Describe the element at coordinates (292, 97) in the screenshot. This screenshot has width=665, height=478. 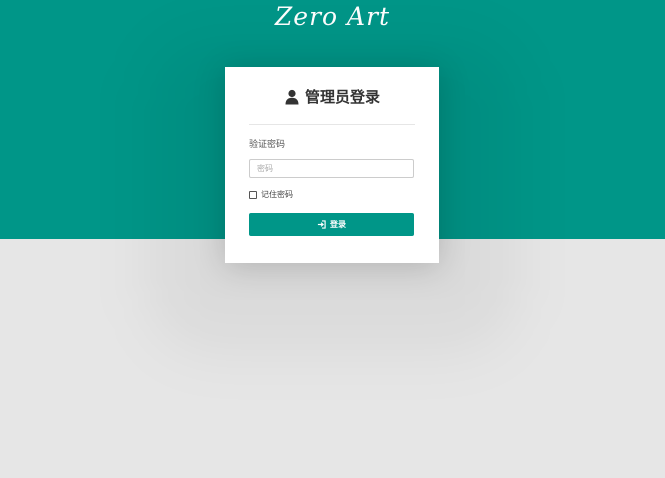
I see `user-icon` at that location.